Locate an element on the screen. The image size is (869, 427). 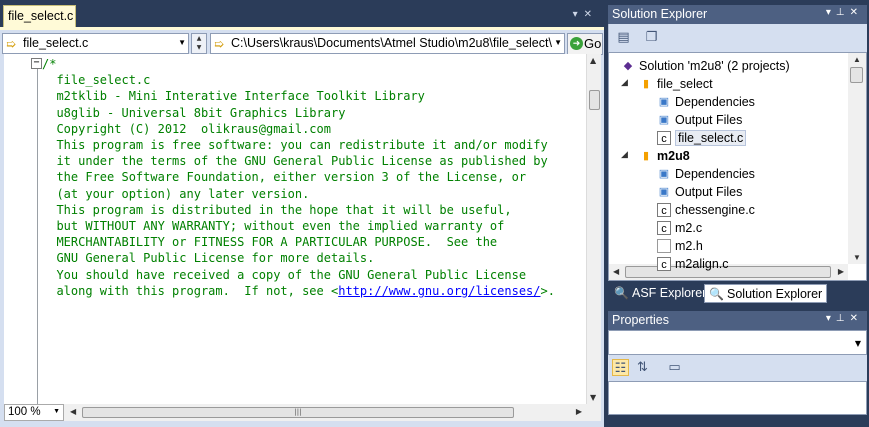
close-document-icon: ✕ is located at coordinates (591, 14).